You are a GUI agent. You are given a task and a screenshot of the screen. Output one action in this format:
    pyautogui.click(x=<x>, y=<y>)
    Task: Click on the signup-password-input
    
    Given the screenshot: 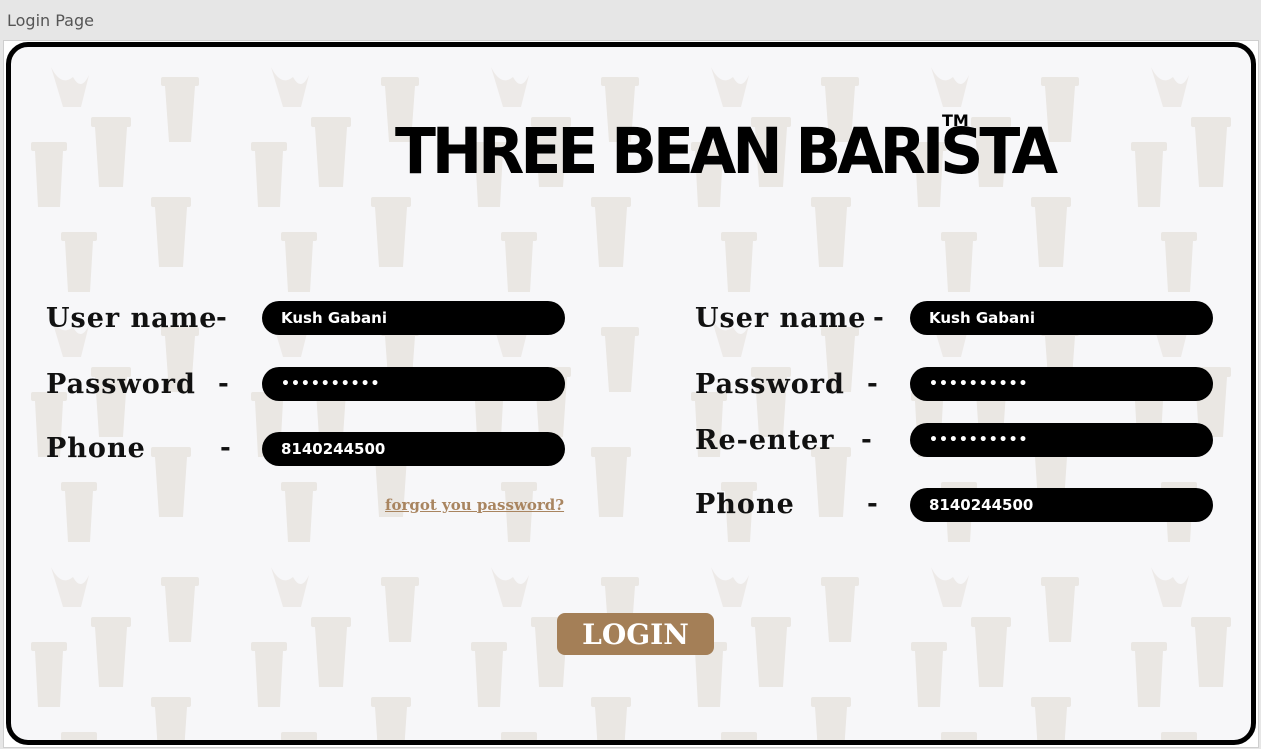 What is the action you would take?
    pyautogui.click(x=1061, y=384)
    